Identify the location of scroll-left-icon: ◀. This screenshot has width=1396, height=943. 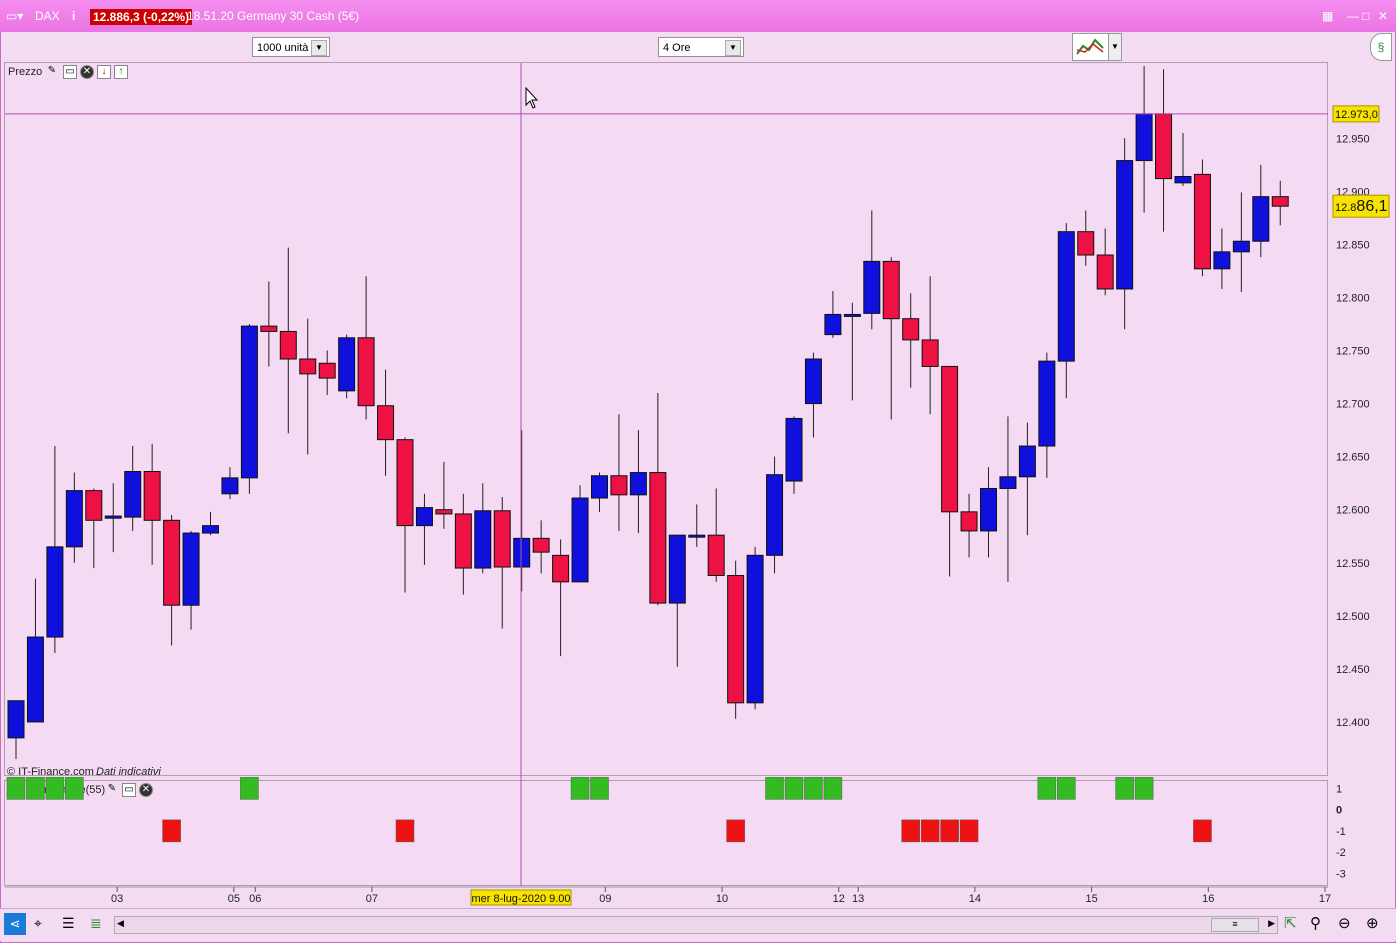
(120, 923).